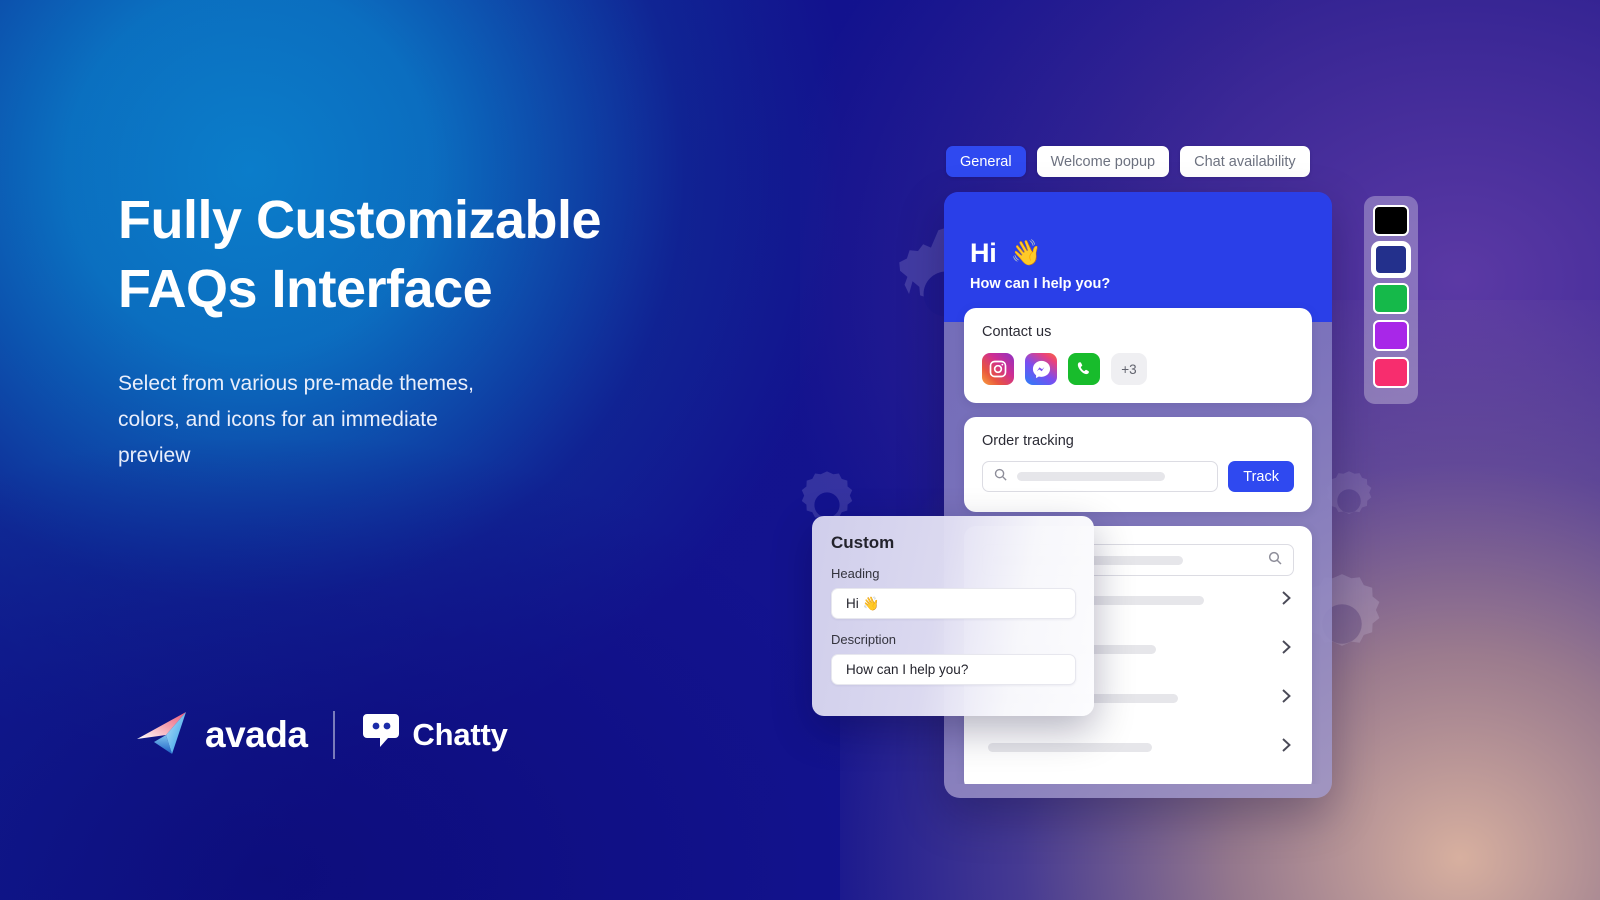 Image resolution: width=1600 pixels, height=900 pixels. What do you see at coordinates (165, 734) in the screenshot?
I see `paper-plane-icon` at bounding box center [165, 734].